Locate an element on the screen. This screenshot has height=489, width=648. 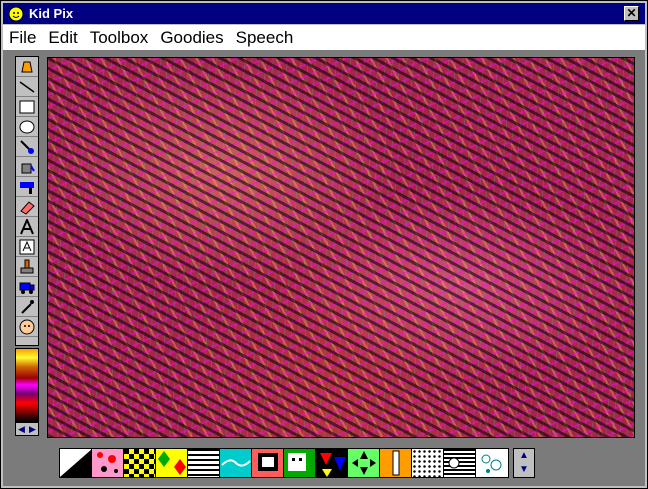
menu-edit: Edit is located at coordinates (62, 38).